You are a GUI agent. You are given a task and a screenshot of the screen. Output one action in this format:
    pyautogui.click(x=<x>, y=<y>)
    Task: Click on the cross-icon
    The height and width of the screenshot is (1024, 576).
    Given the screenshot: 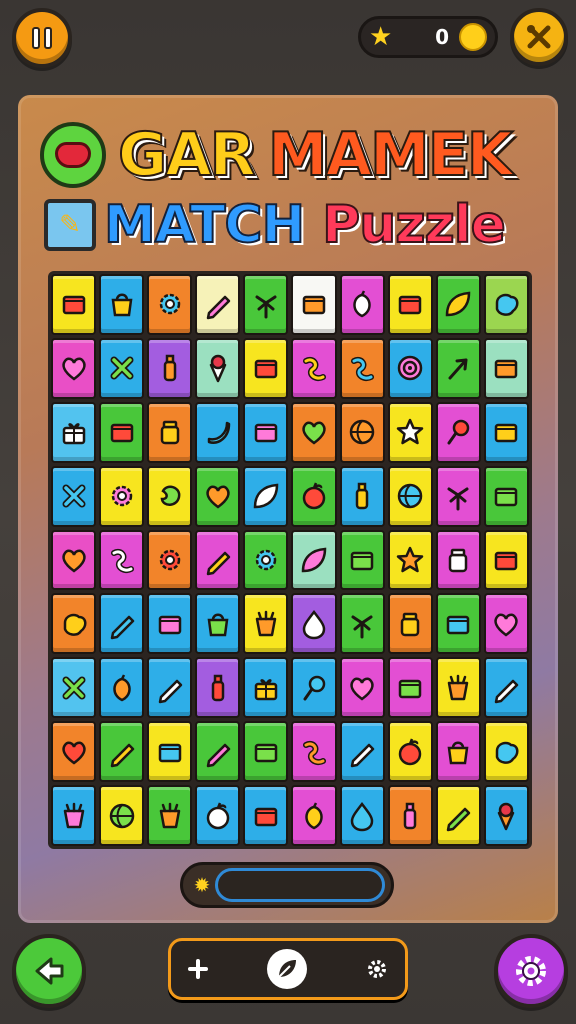 What is the action you would take?
    pyautogui.click(x=122, y=368)
    